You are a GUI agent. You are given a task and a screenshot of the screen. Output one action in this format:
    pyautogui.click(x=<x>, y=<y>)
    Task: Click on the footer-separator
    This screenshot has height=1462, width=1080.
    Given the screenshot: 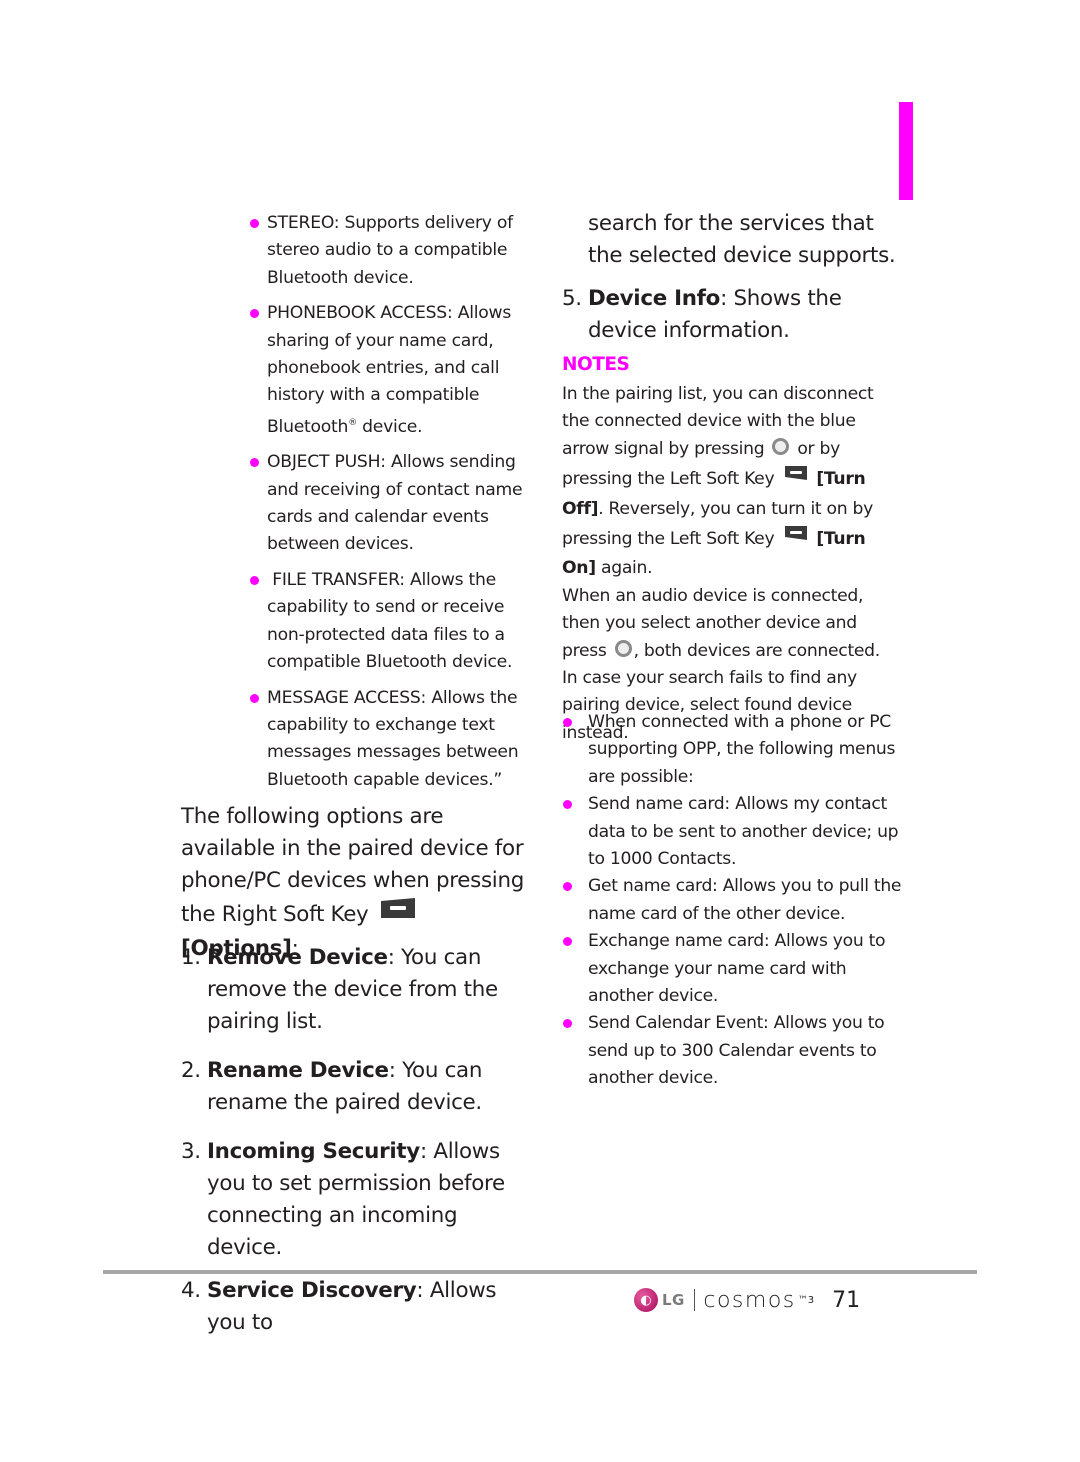 What is the action you would take?
    pyautogui.click(x=694, y=1300)
    